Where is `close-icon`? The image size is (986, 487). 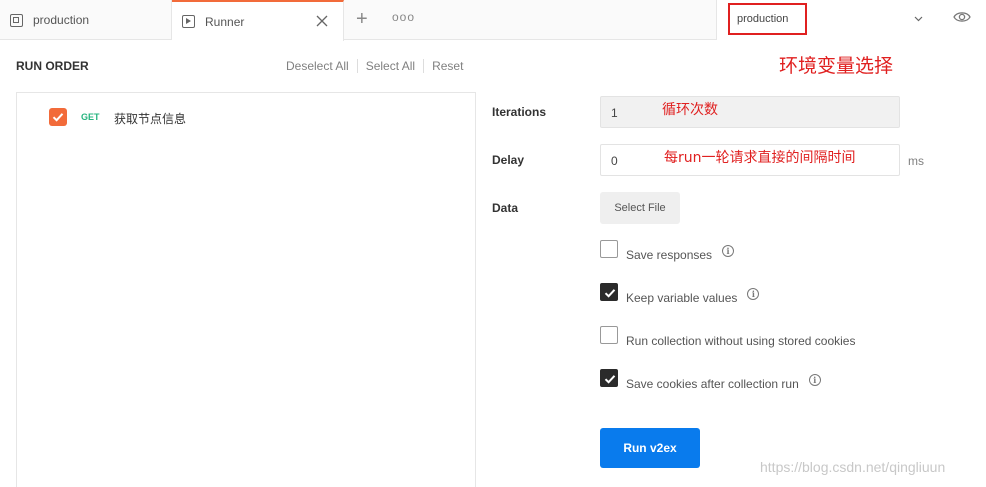 close-icon is located at coordinates (322, 21).